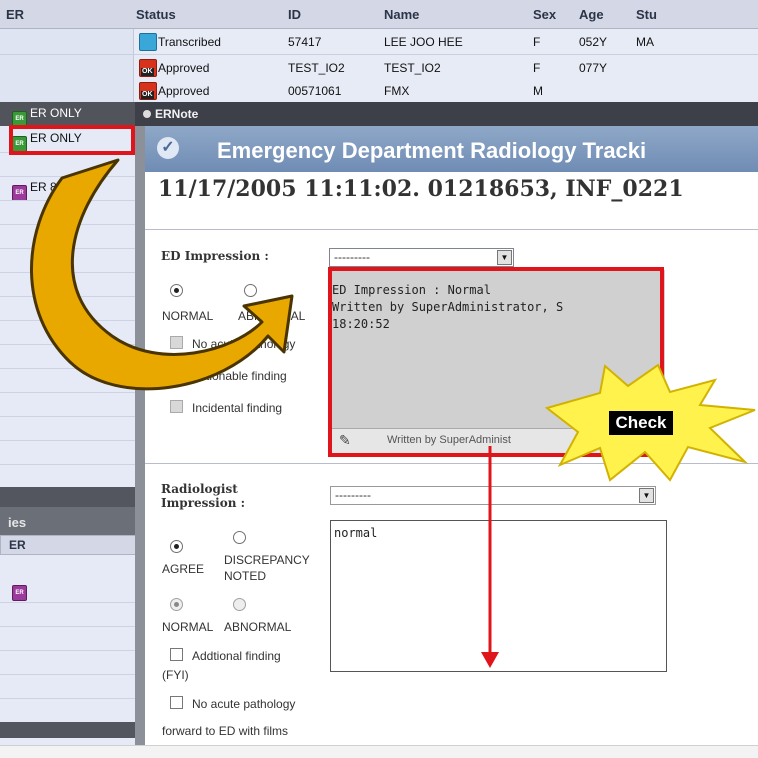 Image resolution: width=758 pixels, height=758 pixels. I want to click on table-row: Approved 00571061 FMX M, so click(379, 91).